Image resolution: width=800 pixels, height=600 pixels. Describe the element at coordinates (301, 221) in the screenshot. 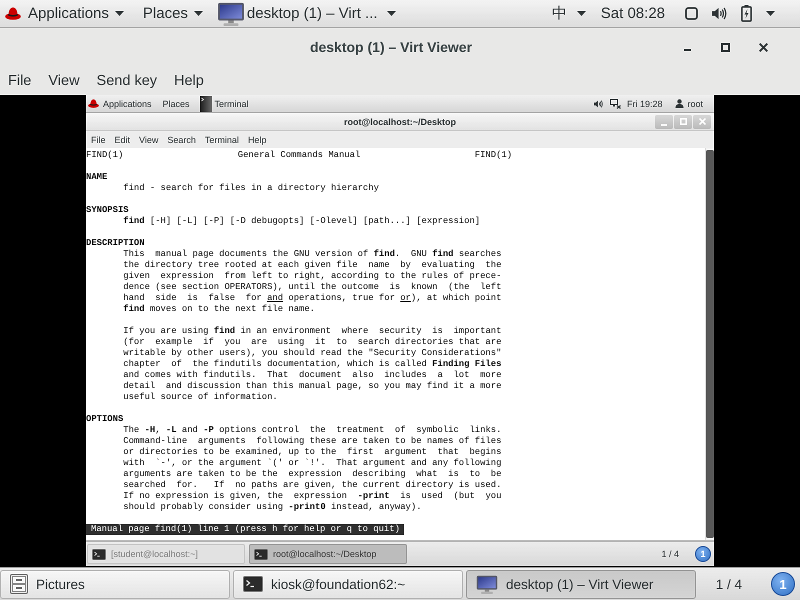

I see `manual-paragraph: find [-H] [-L] [-P] [-D debugopts] [-Olevel] [path...] [expression]` at that location.